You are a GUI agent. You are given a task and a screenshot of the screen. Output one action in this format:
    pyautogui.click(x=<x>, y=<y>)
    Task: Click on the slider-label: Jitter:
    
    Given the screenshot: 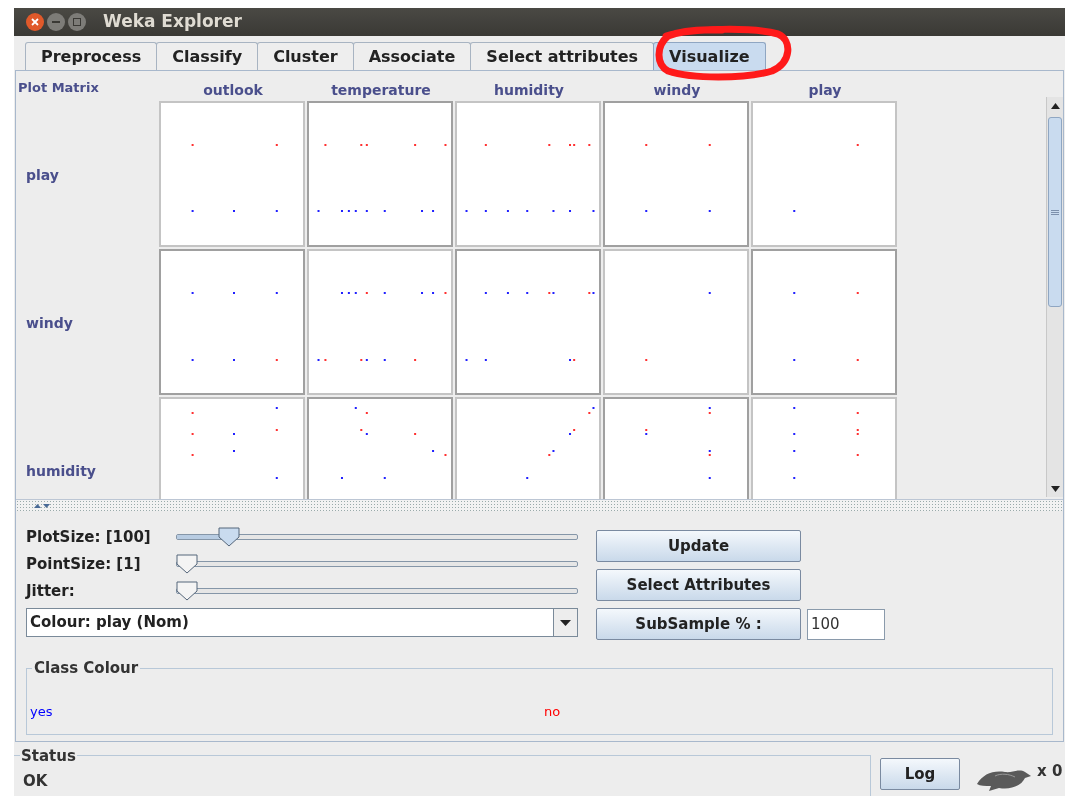 What is the action you would take?
    pyautogui.click(x=51, y=591)
    